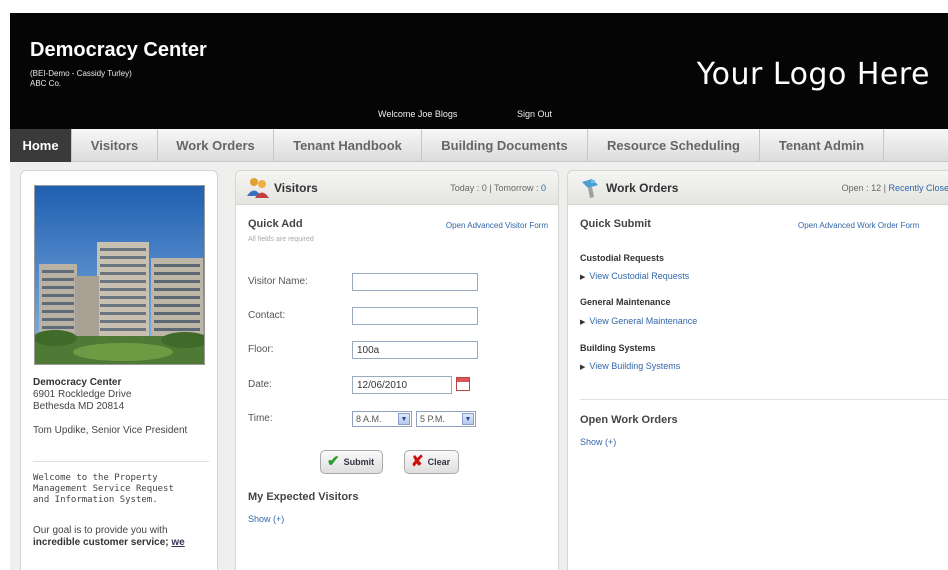  Describe the element at coordinates (543, 188) in the screenshot. I see `visitors-tomorrow: 0` at that location.